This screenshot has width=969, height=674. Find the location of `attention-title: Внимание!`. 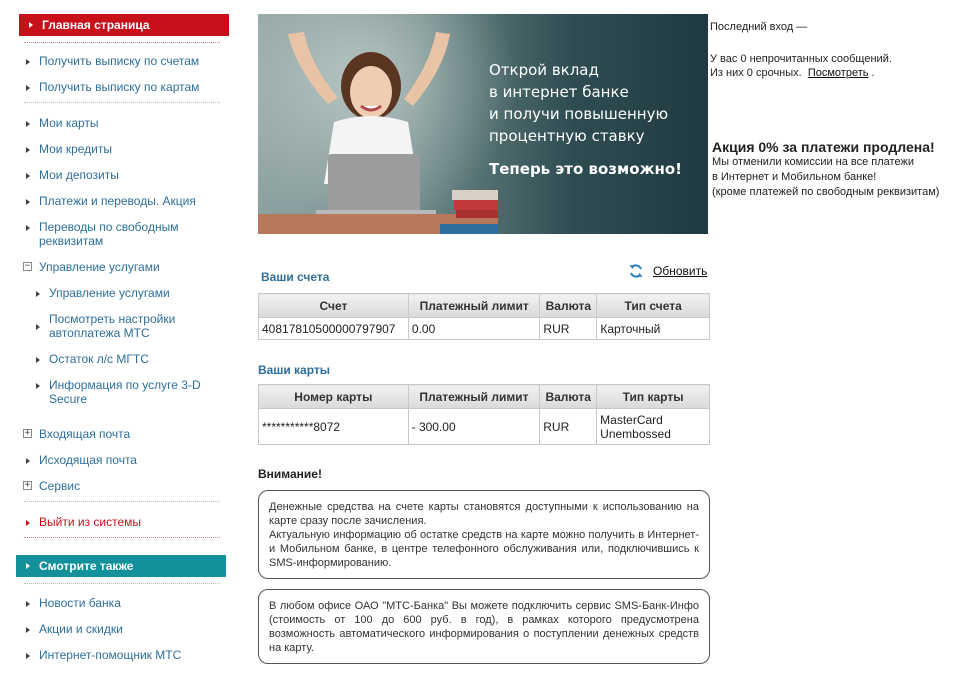

attention-title: Внимание! is located at coordinates (290, 474).